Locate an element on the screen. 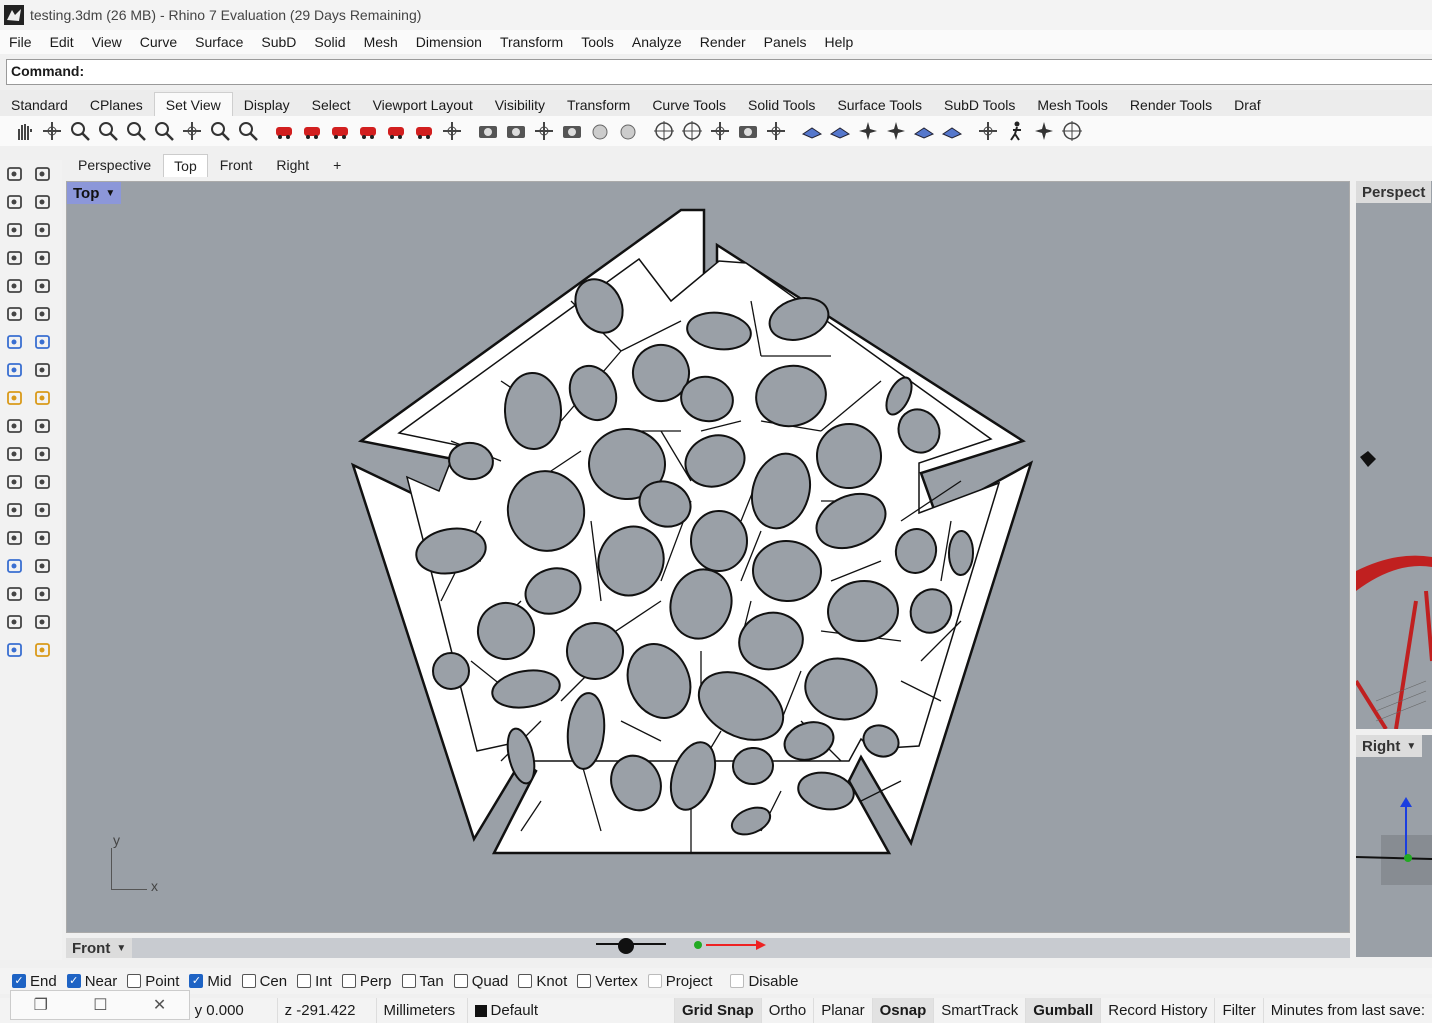 This screenshot has height=1023, width=1432. menu-view: View is located at coordinates (107, 42).